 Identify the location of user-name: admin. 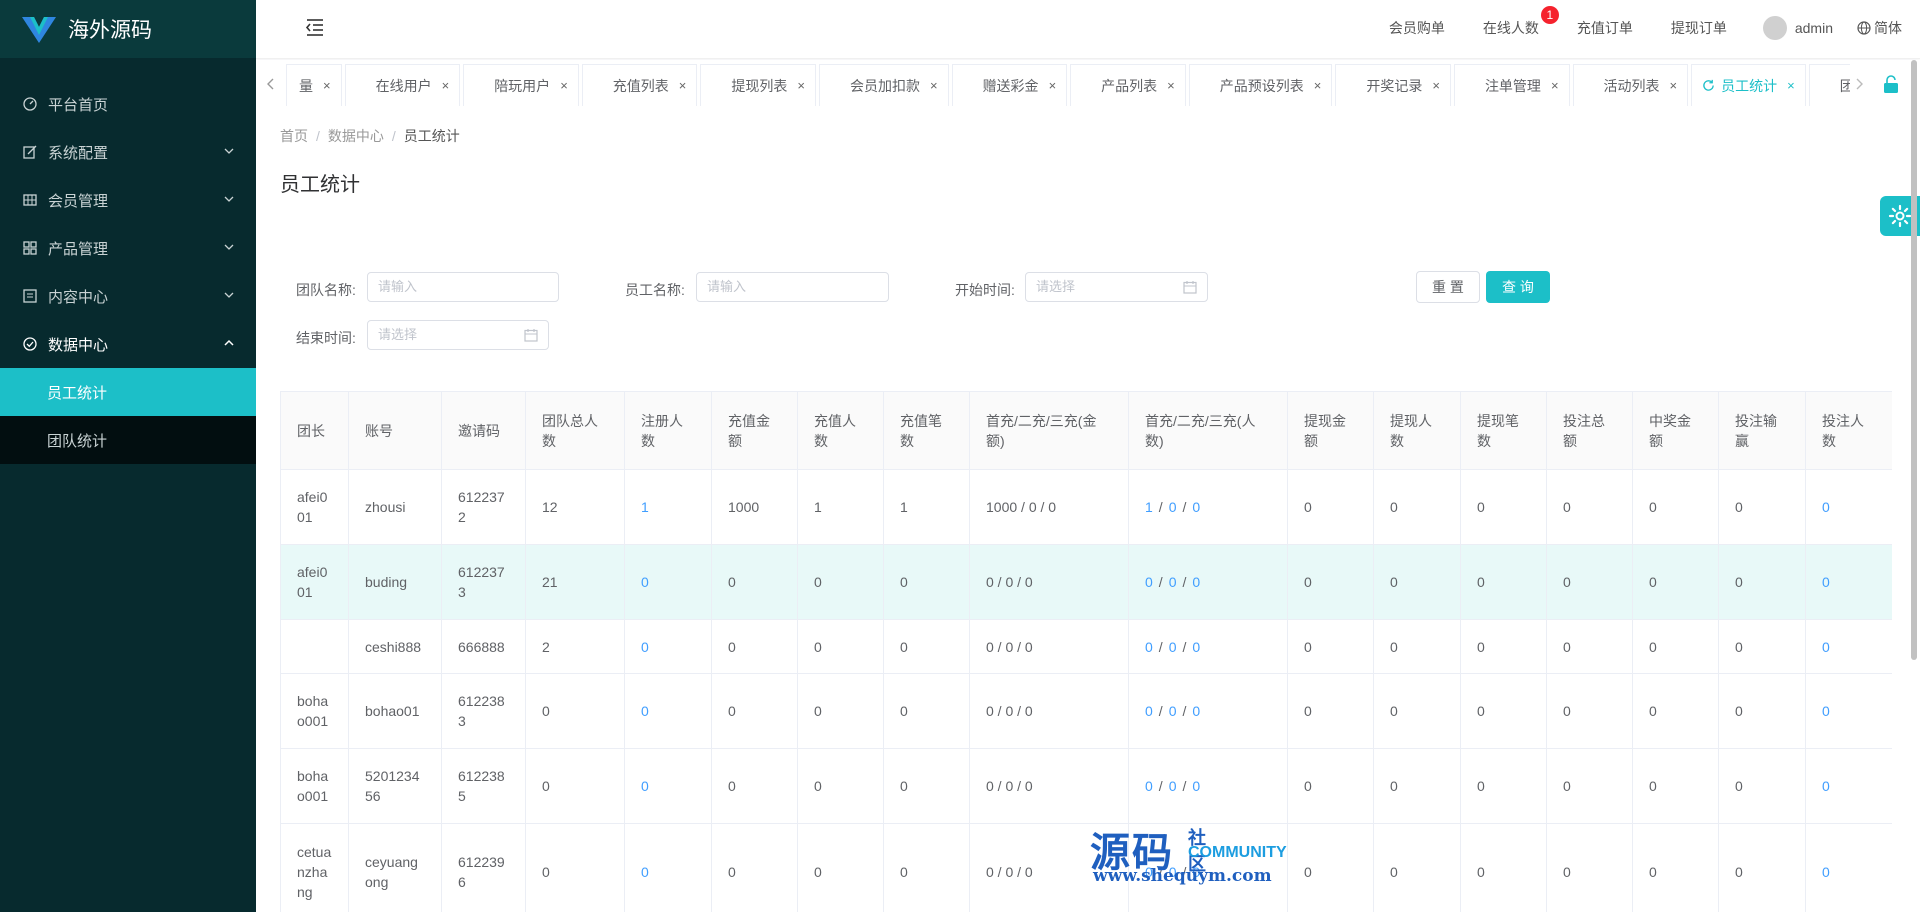
(1814, 28).